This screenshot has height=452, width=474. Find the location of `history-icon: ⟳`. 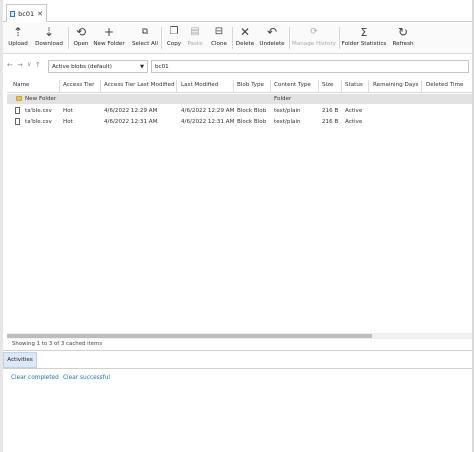

history-icon: ⟳ is located at coordinates (314, 31).